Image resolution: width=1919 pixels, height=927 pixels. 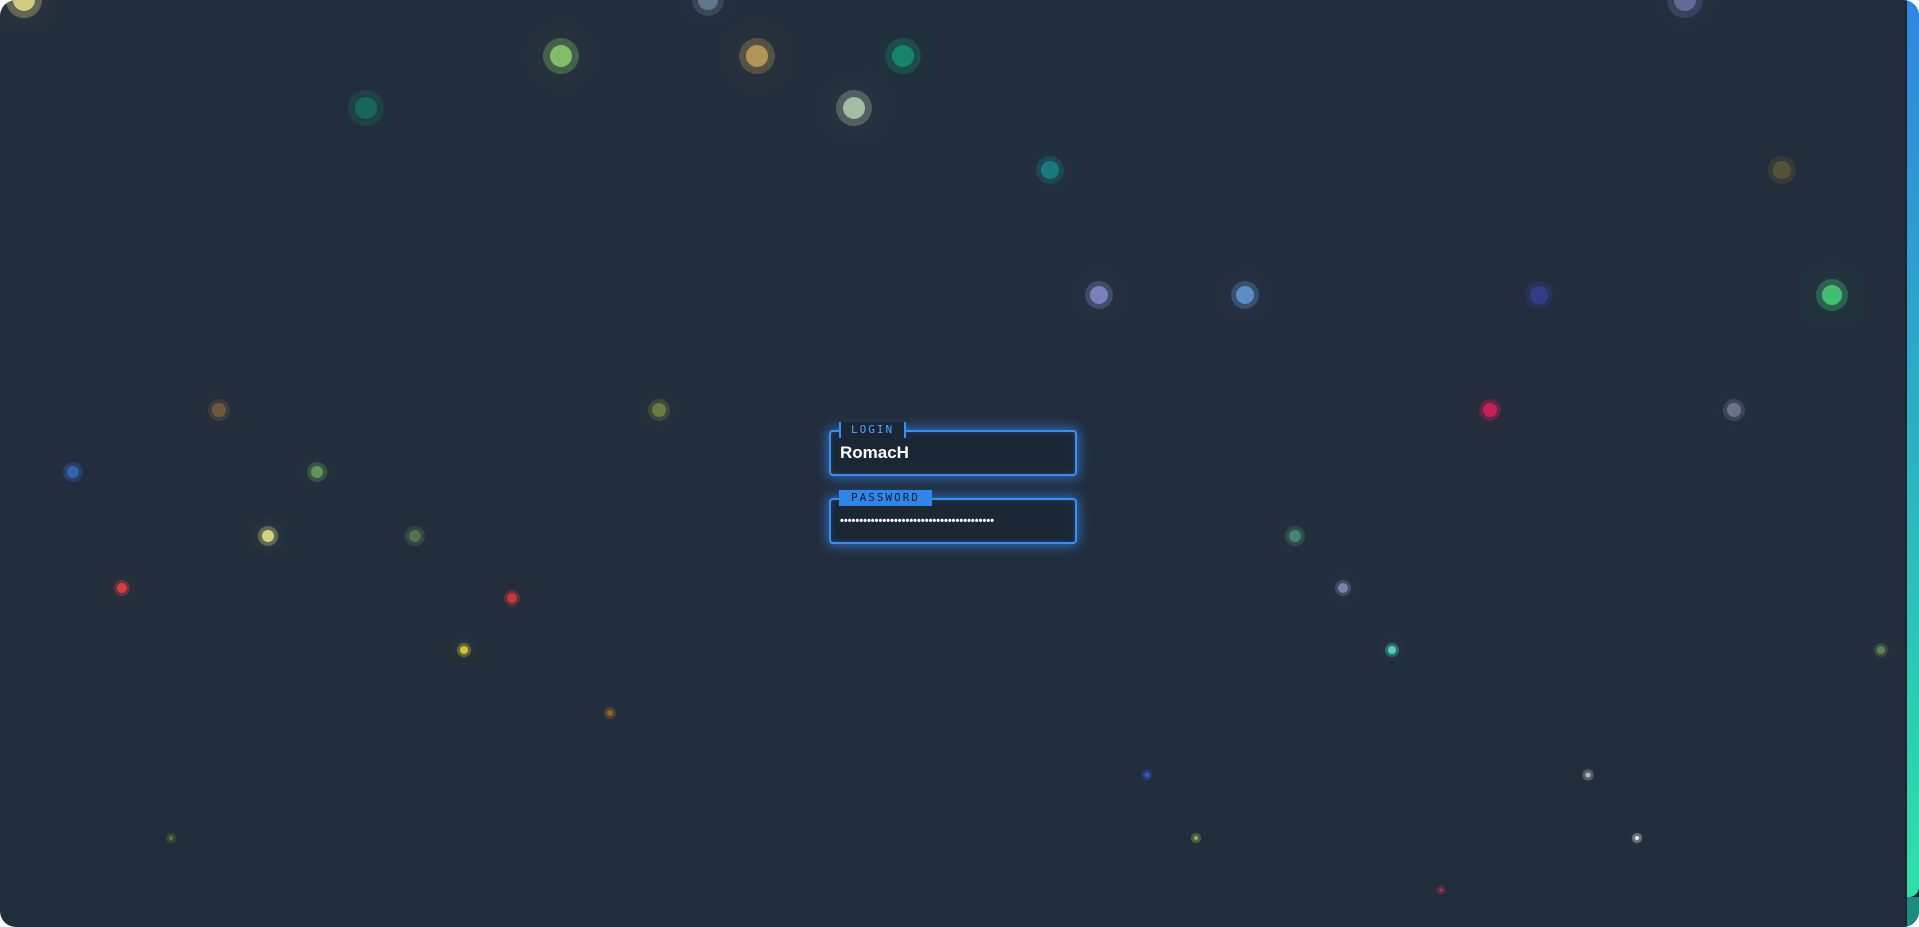 I want to click on password-input: ••••••••••••••••••••••••••••••••••••••••, so click(x=954, y=521).